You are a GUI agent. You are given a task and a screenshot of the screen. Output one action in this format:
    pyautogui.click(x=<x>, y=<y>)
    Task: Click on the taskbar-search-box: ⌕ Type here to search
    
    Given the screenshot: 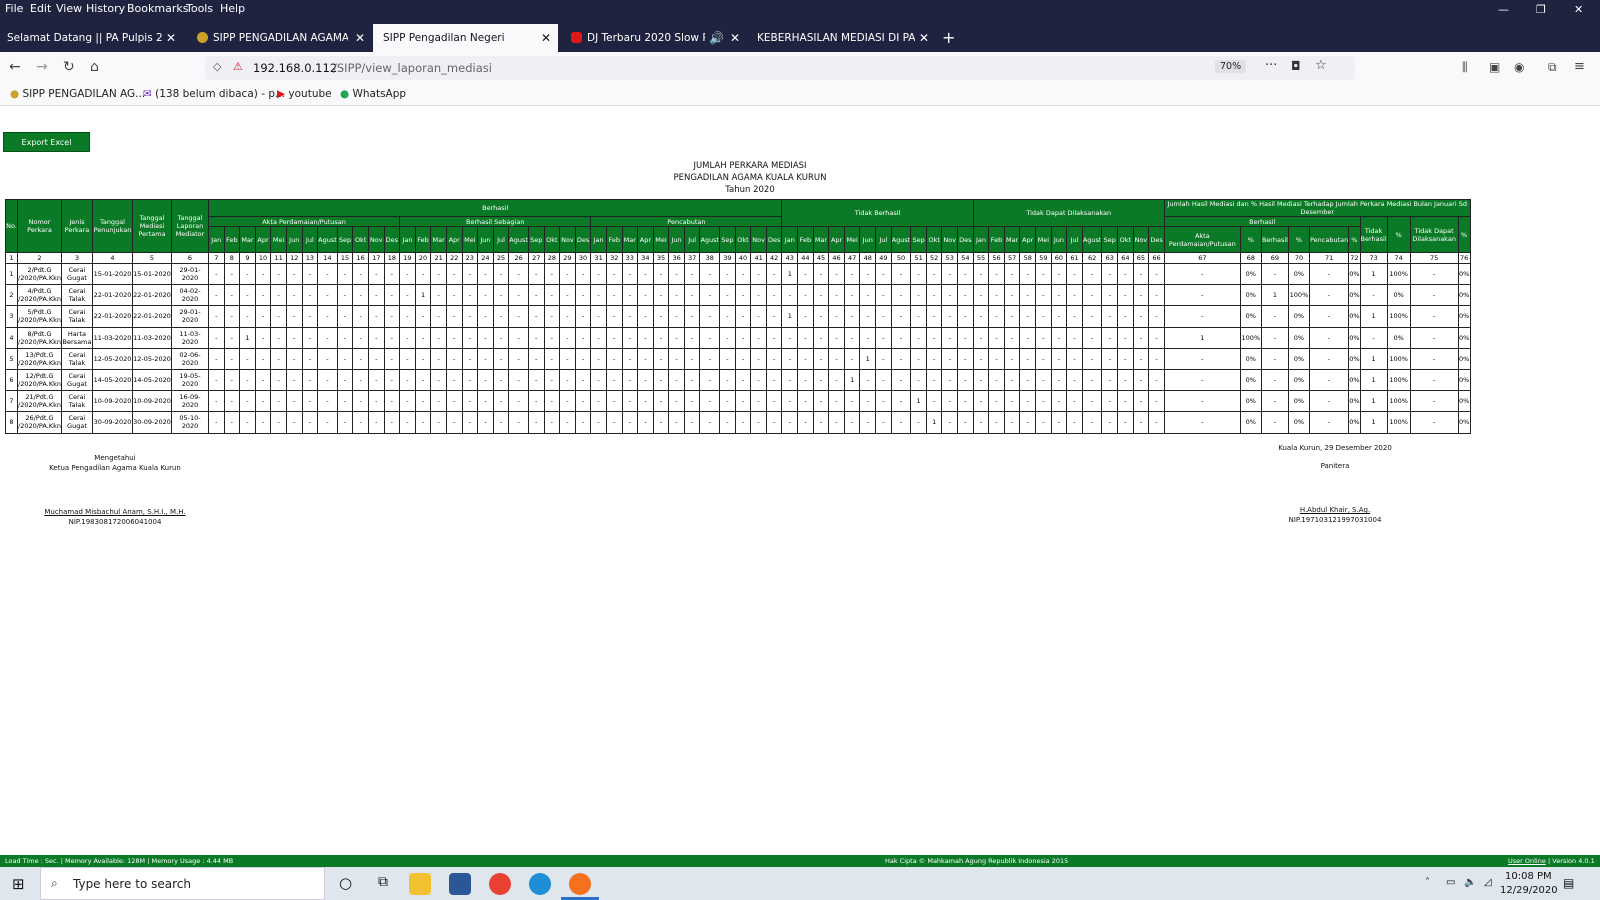 What is the action you would take?
    pyautogui.click(x=182, y=883)
    